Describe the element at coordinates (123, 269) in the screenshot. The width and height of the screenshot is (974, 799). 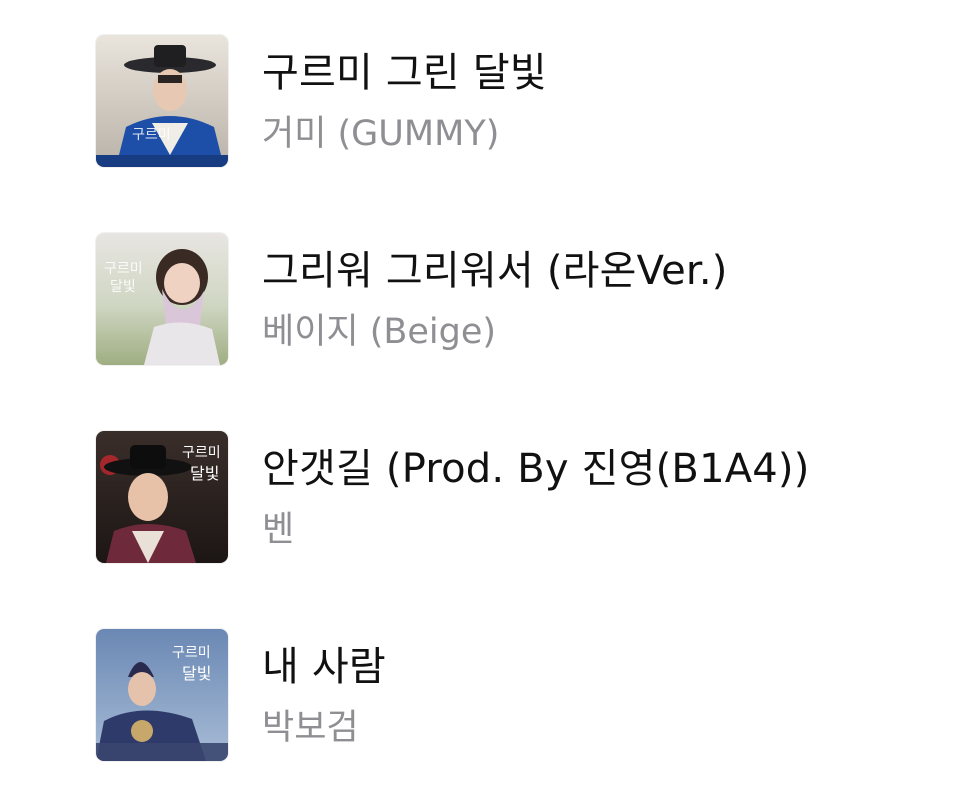
I see `album-art-2-calligraphy: 구르미` at that location.